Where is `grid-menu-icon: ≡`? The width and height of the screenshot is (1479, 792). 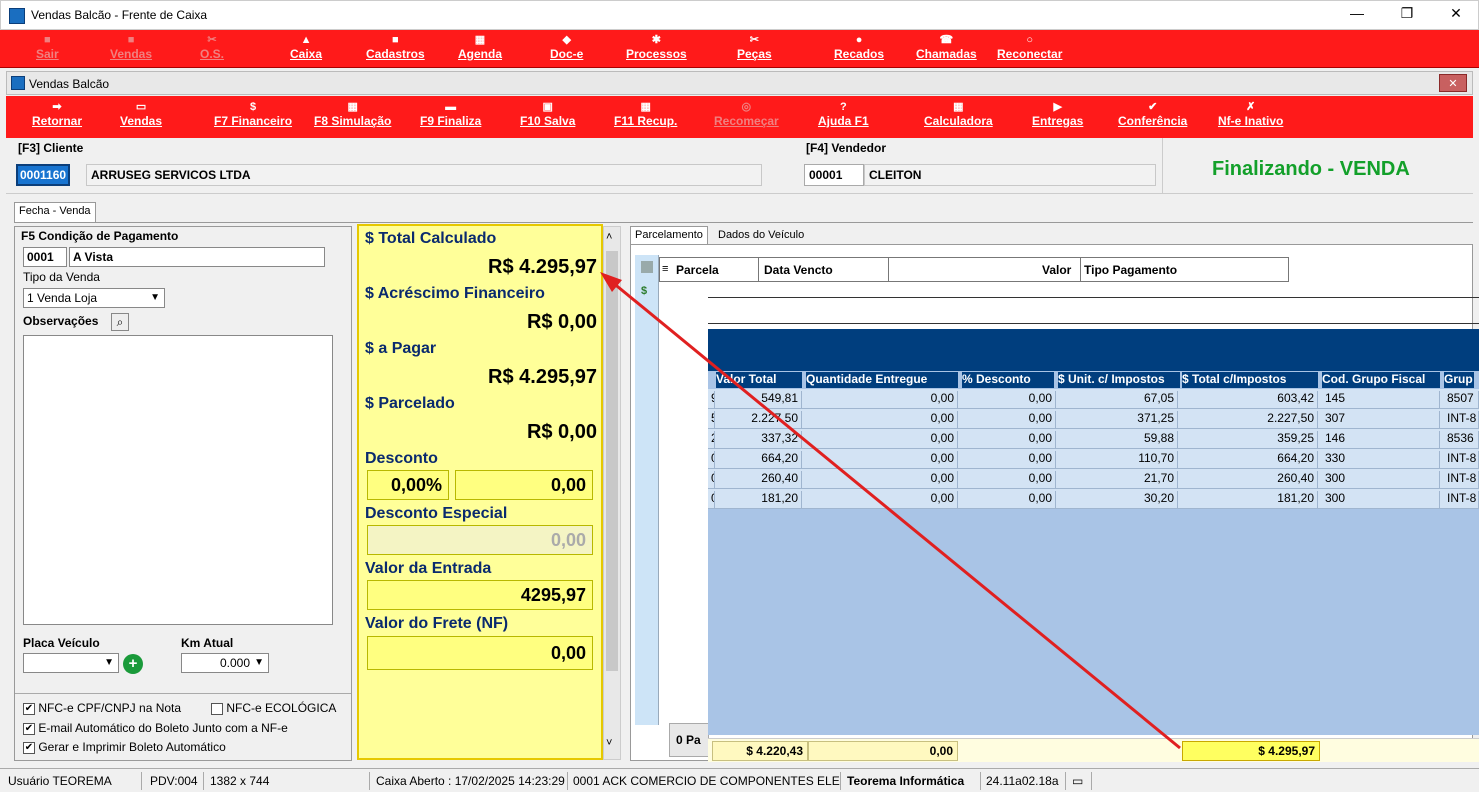 grid-menu-icon: ≡ is located at coordinates (665, 269).